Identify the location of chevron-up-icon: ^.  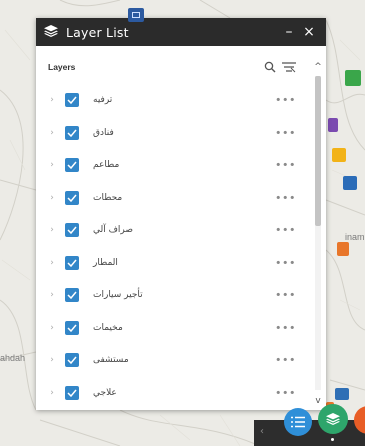
(318, 67).